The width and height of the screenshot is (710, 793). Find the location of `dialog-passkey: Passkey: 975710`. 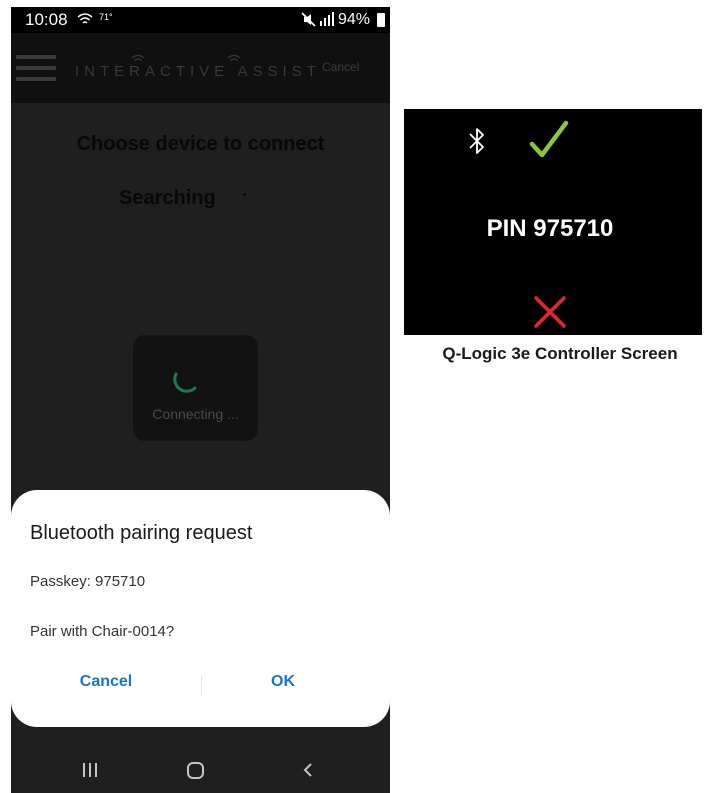

dialog-passkey: Passkey: 975710 is located at coordinates (88, 581).